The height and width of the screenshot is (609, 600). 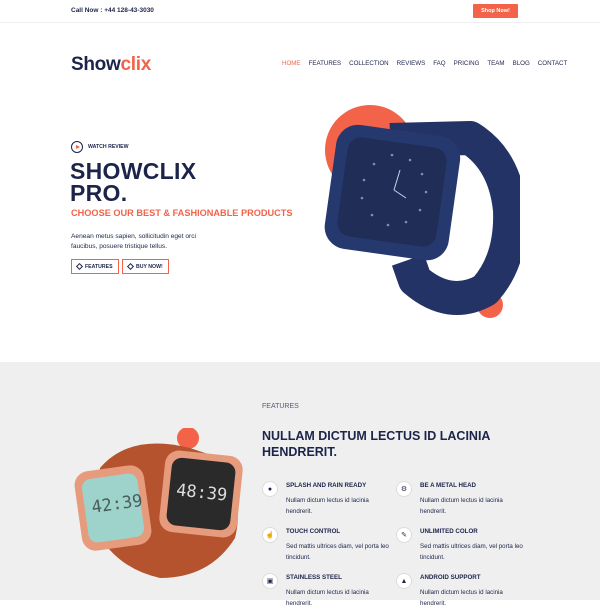 What do you see at coordinates (149, 266) in the screenshot?
I see `buy-now-button-label: BUY NOW!` at bounding box center [149, 266].